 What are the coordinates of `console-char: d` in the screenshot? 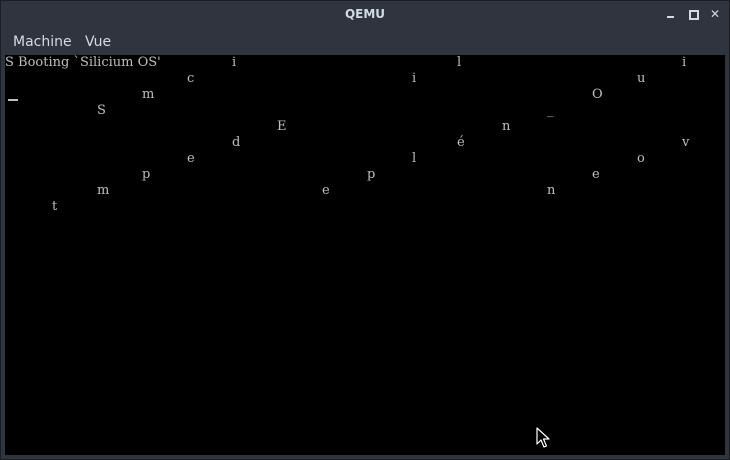 It's located at (236, 142).